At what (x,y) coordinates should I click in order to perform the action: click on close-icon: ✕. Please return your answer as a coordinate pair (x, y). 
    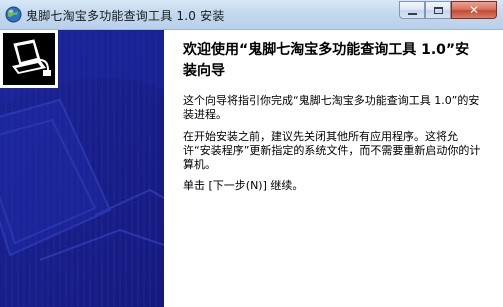
    Looking at the image, I should click on (474, 10).